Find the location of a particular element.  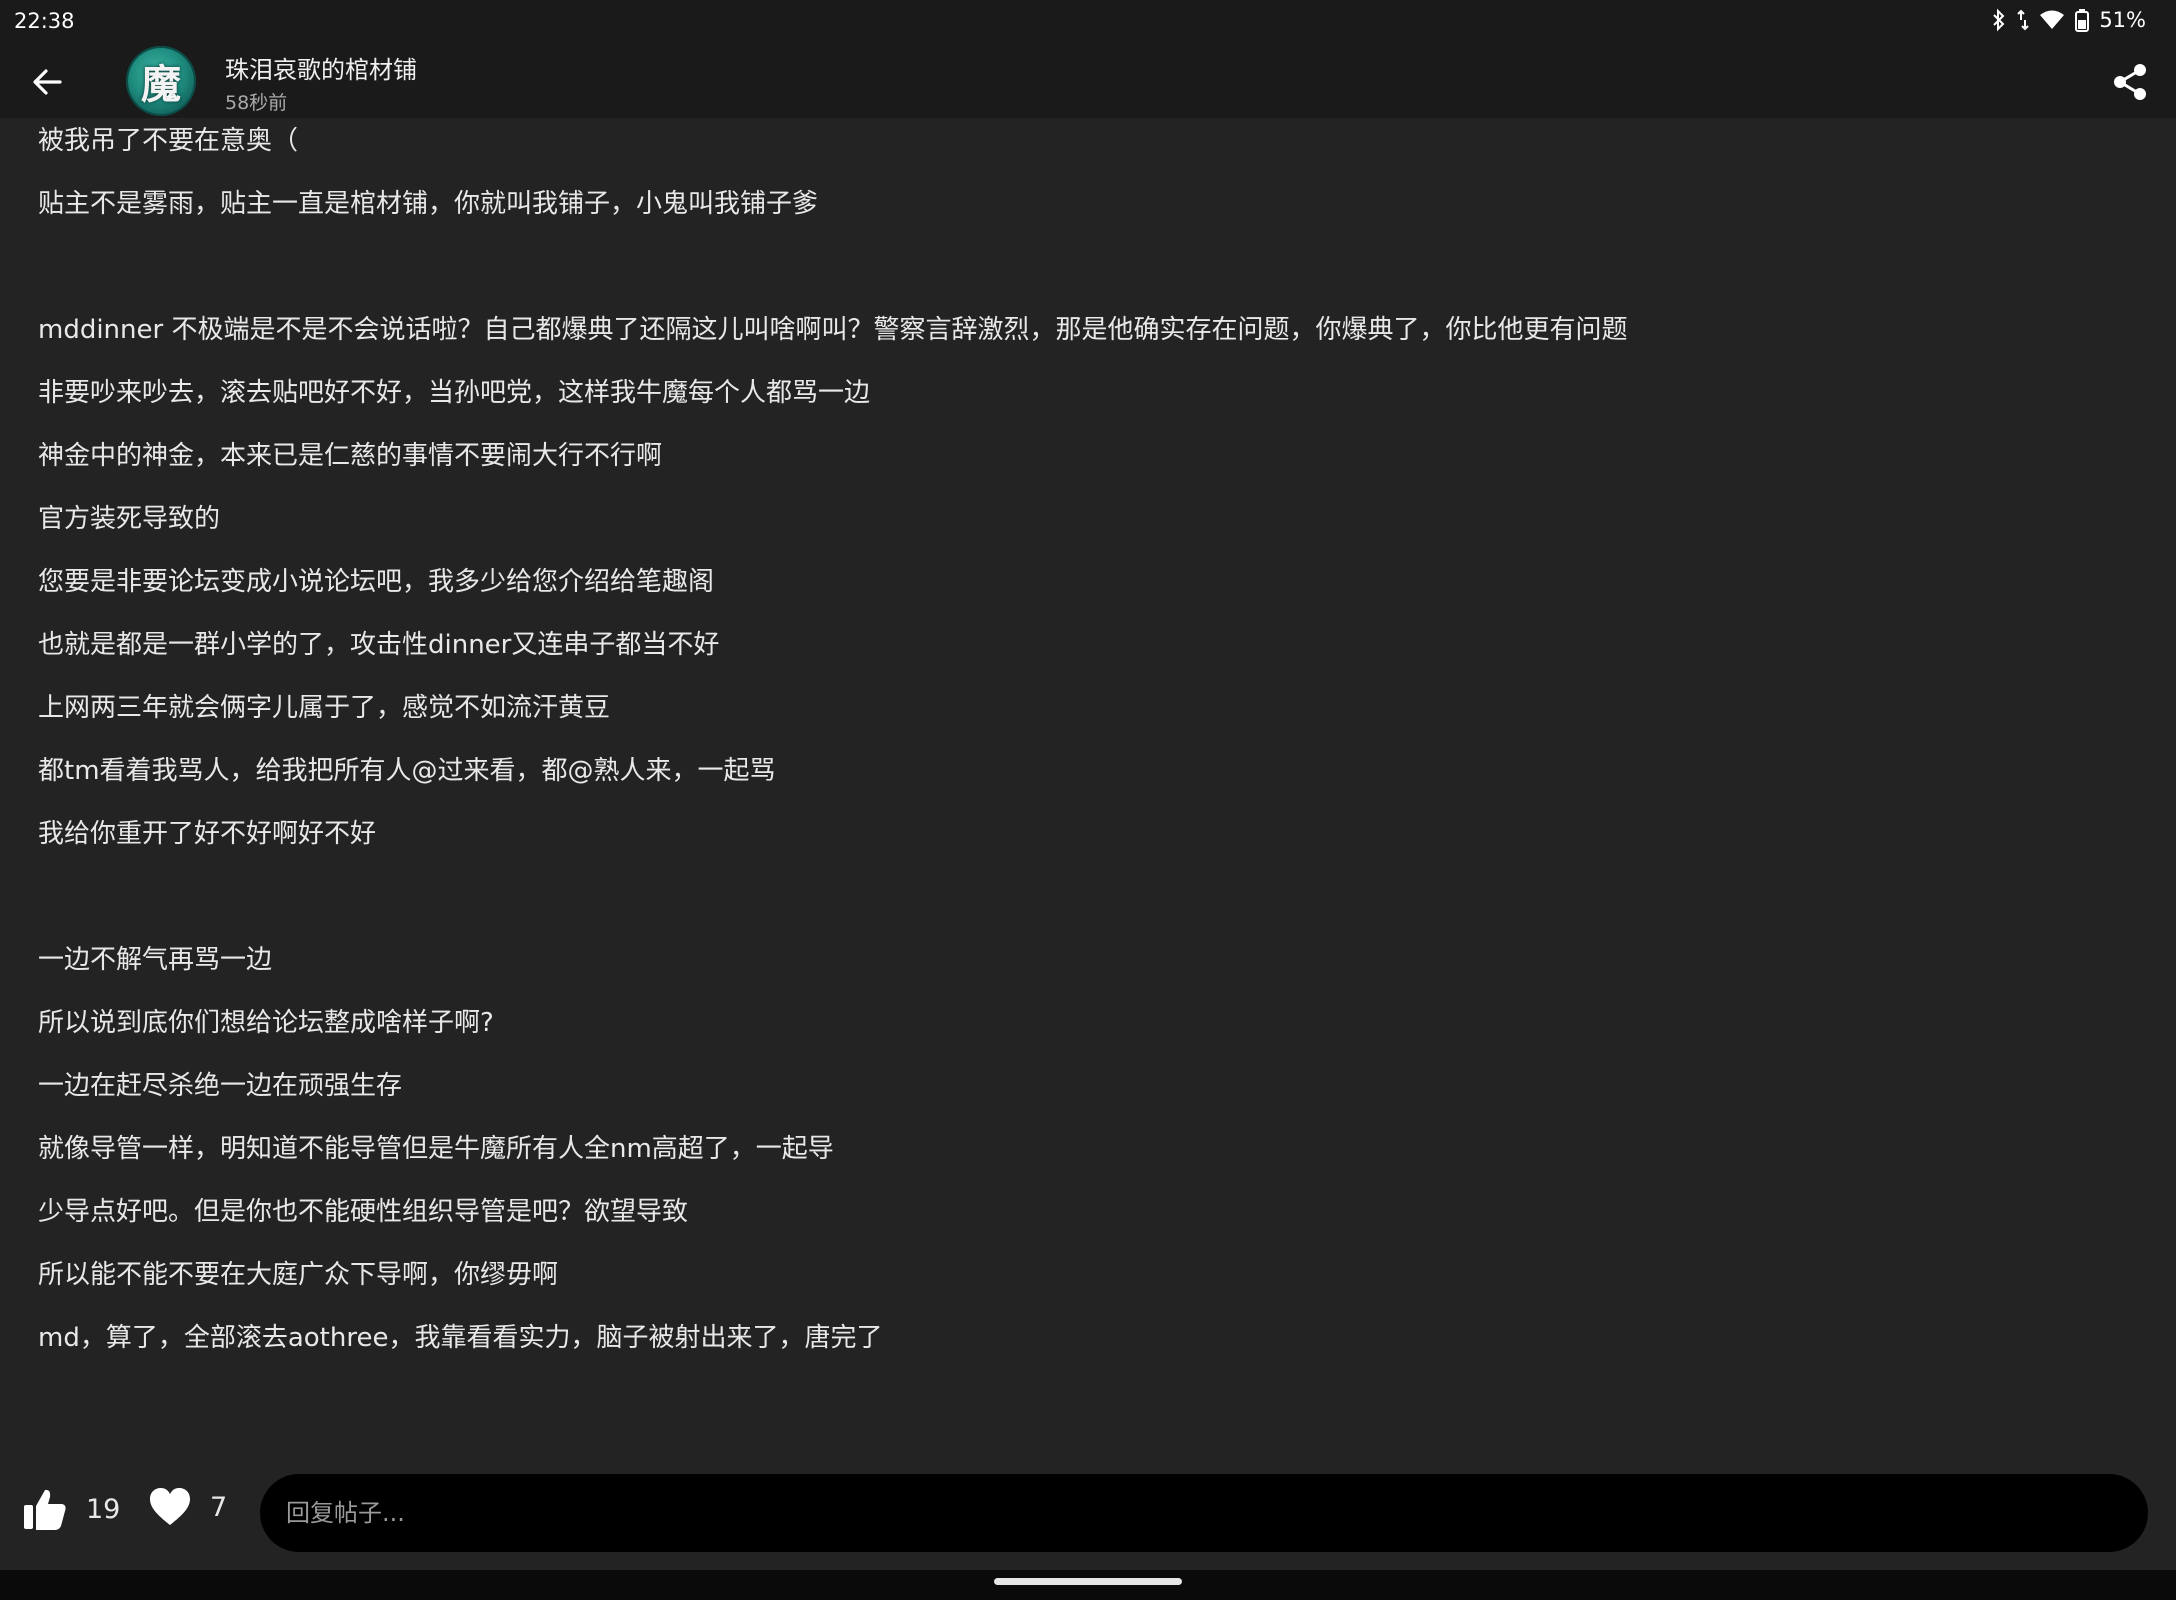

wifi-icon is located at coordinates (2052, 20).